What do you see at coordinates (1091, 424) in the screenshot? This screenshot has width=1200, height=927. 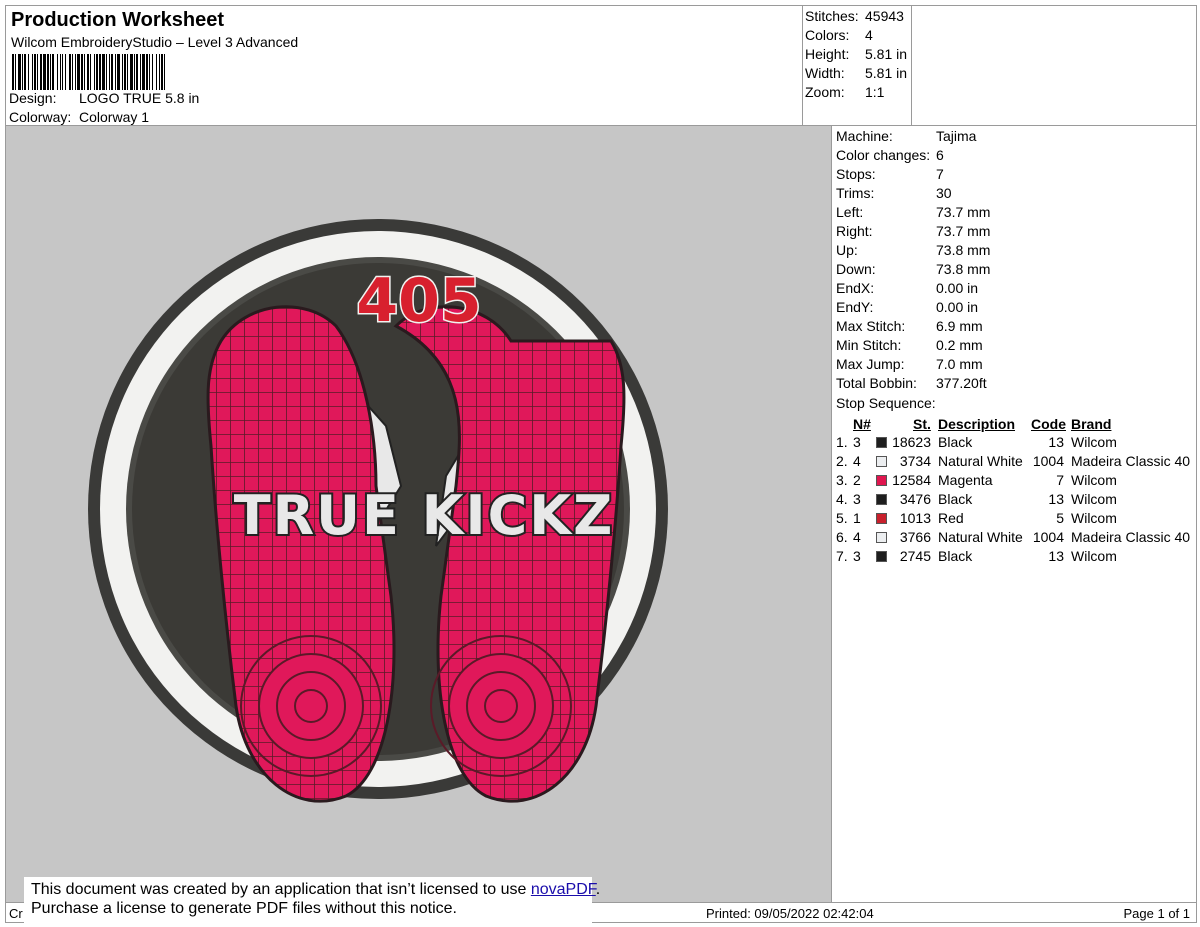 I see `col-header-brand: Brand` at bounding box center [1091, 424].